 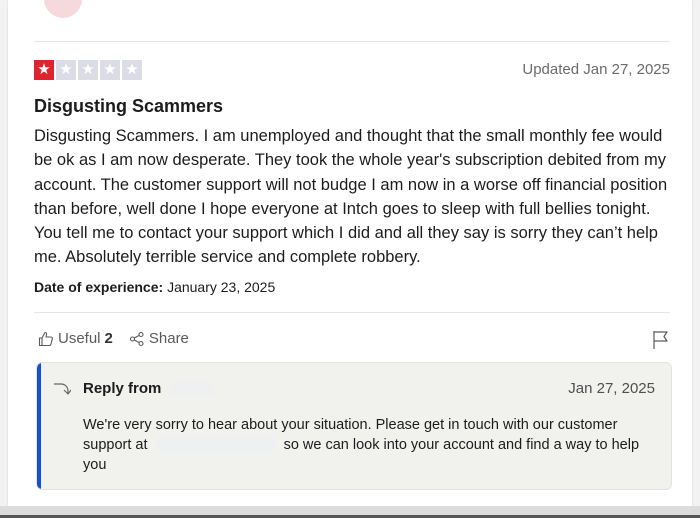 What do you see at coordinates (122, 388) in the screenshot?
I see `reply-from-label: Reply from` at bounding box center [122, 388].